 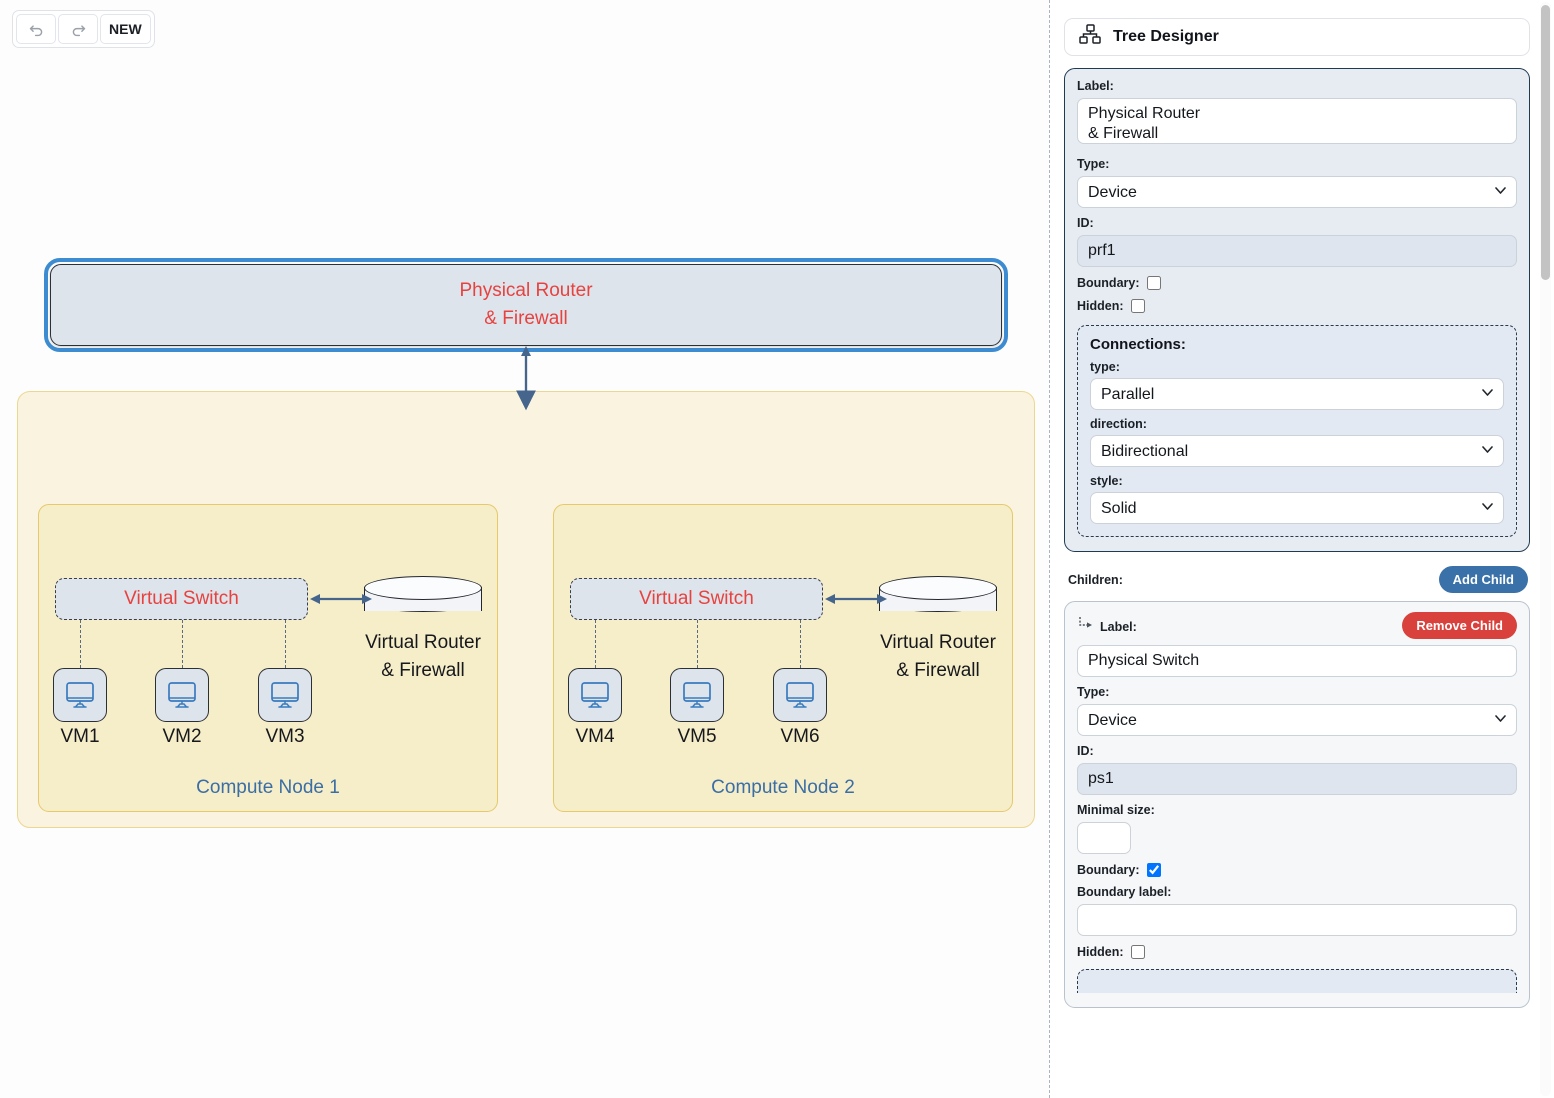 What do you see at coordinates (1297, 192) in the screenshot?
I see `root-type-select: Device` at bounding box center [1297, 192].